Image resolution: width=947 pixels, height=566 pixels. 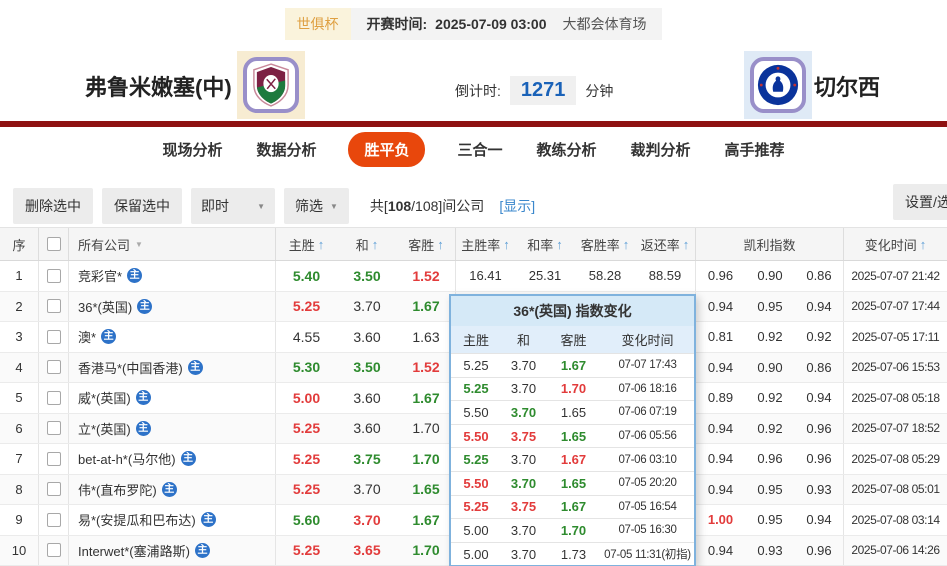 What do you see at coordinates (53, 206) in the screenshot?
I see `delete-selected-button: 删除选中` at bounding box center [53, 206].